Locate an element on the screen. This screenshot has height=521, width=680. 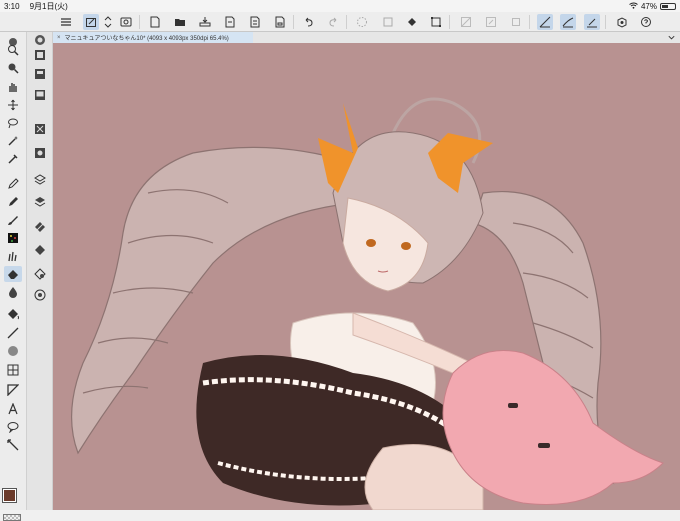
clear-icon is located at coordinates (388, 22).